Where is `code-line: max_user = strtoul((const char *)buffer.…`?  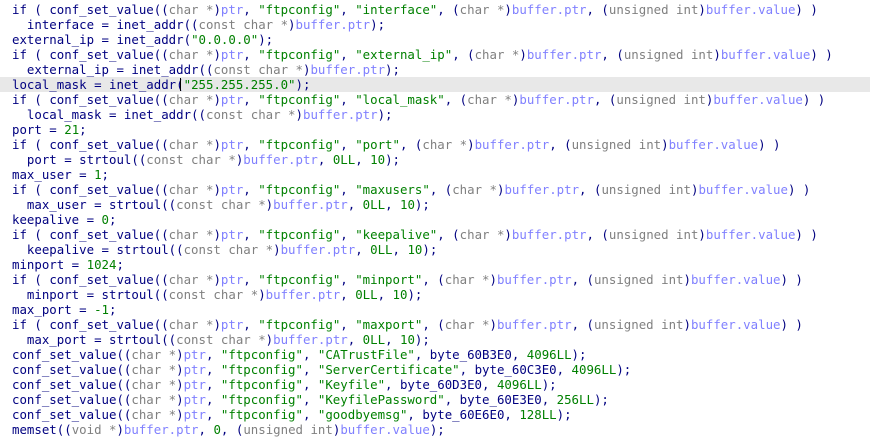
code-line: max_user = strtoul((const char *)buffer.… is located at coordinates (435, 204).